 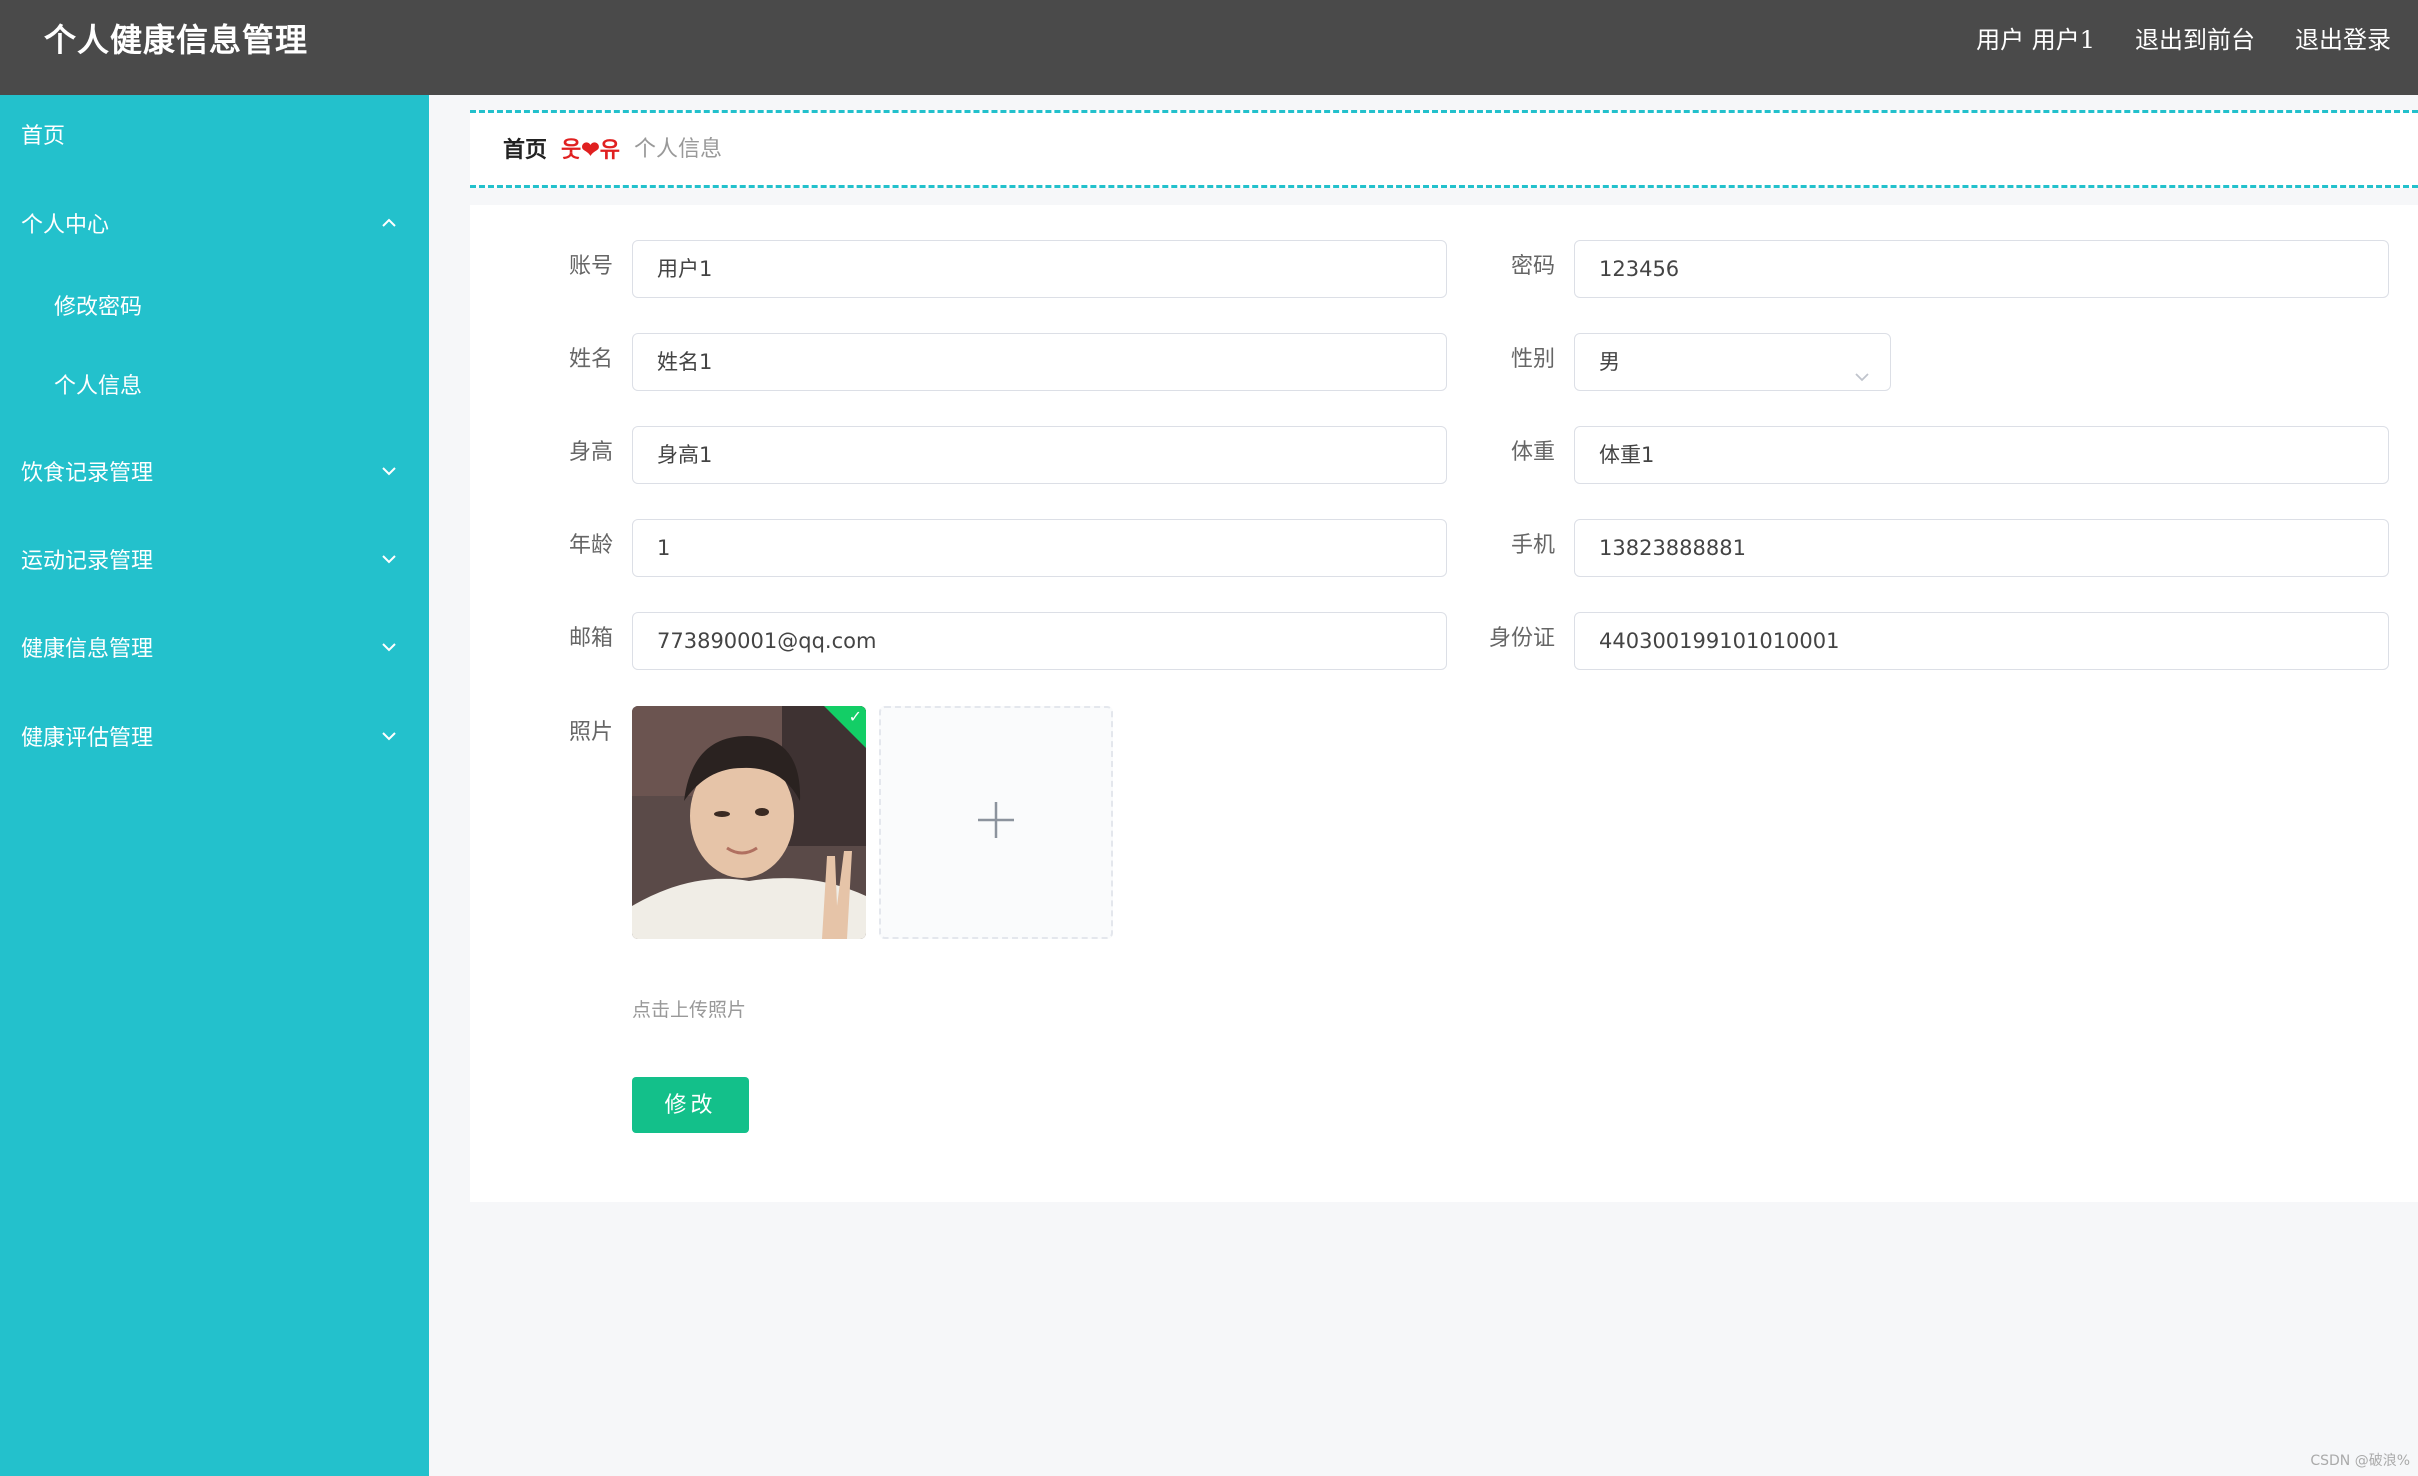 I want to click on height-label: 身高, so click(x=590, y=452).